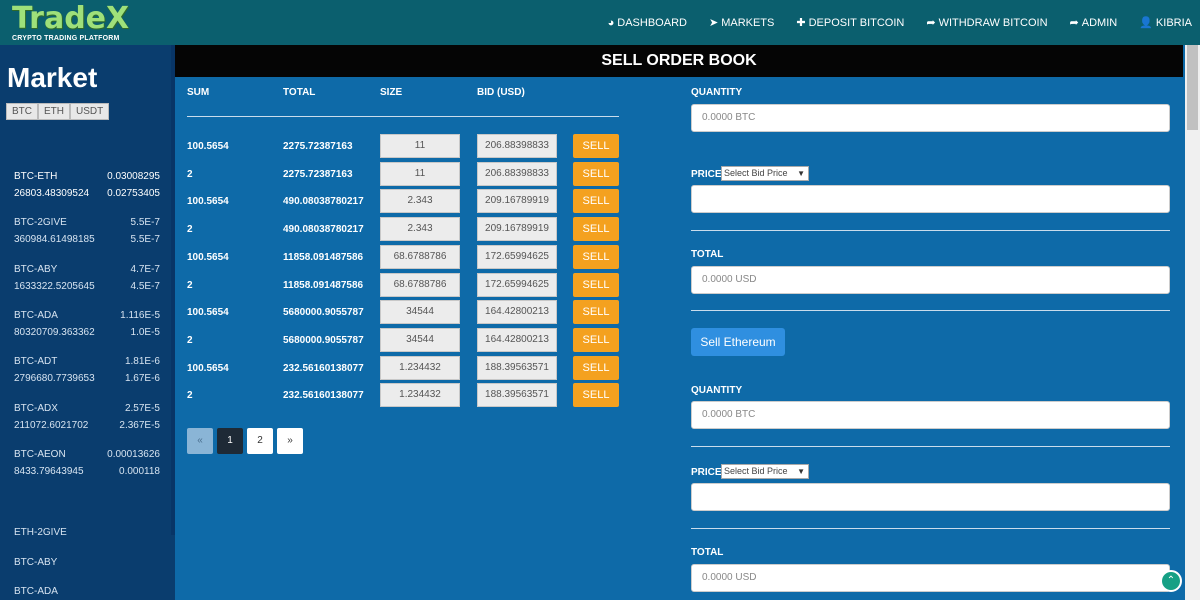 This screenshot has width=1200, height=600. Describe the element at coordinates (87, 332) in the screenshot. I see `pair-row-bottom: 80320709.363362 1.0E-5` at that location.